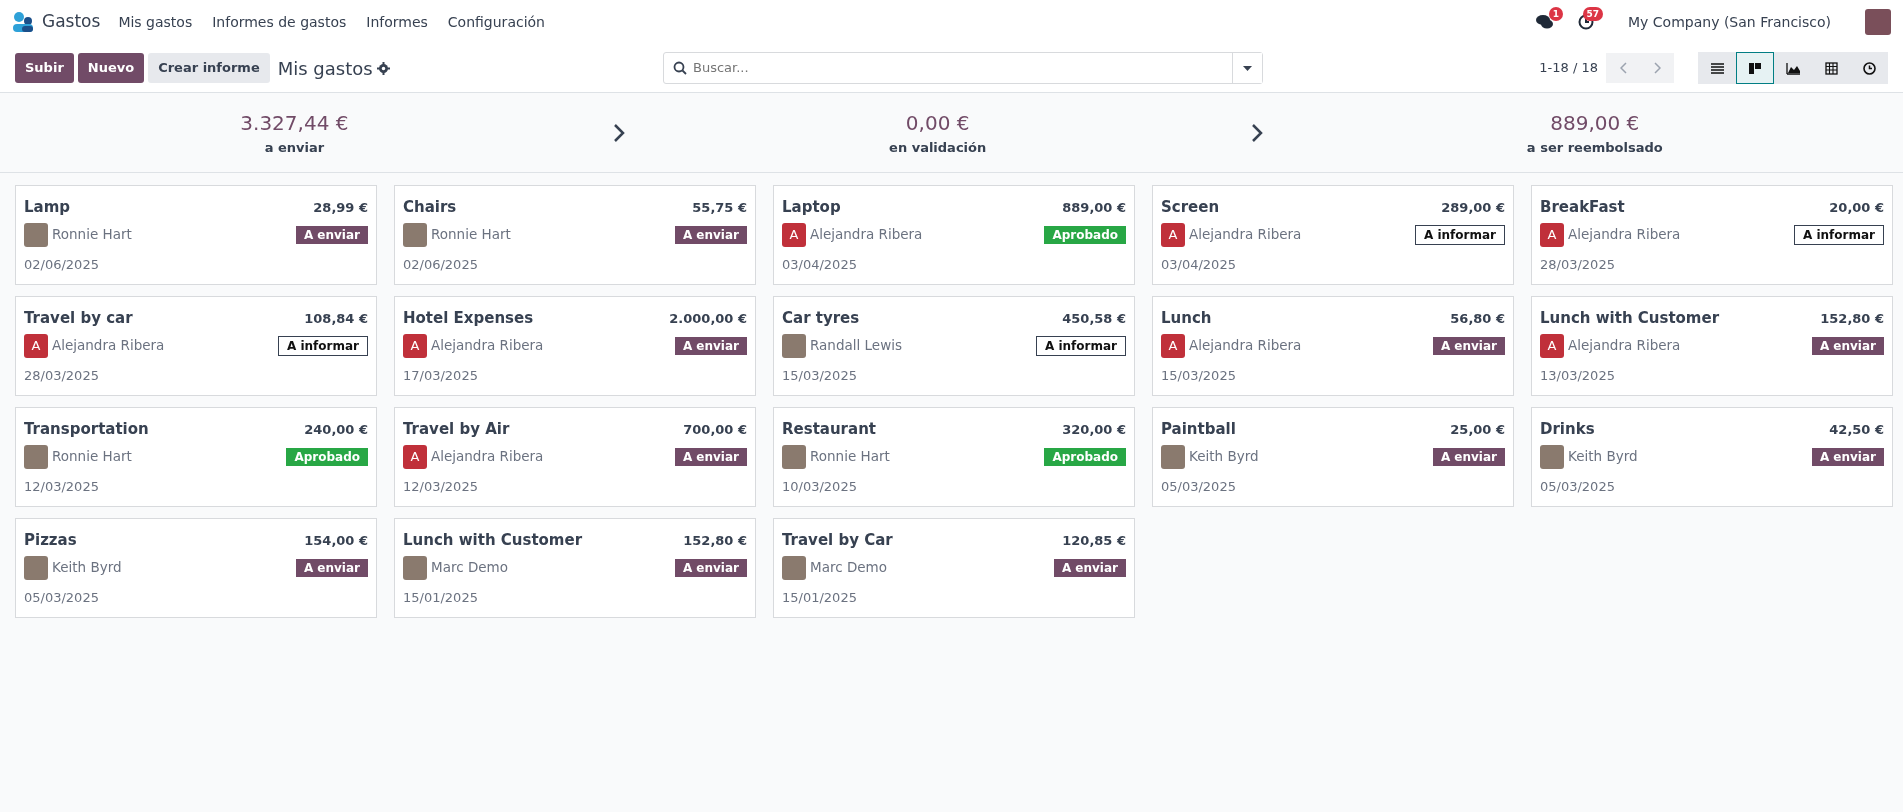 The height and width of the screenshot is (812, 1903). Describe the element at coordinates (719, 207) in the screenshot. I see `amount-text: 55,75 €` at that location.